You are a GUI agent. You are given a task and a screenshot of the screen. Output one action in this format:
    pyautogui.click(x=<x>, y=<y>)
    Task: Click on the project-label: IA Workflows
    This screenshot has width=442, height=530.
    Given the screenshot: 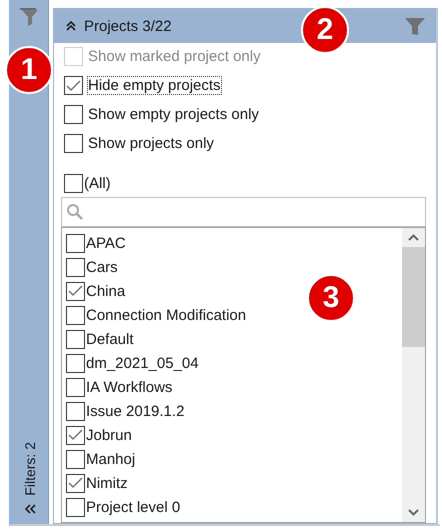 What is the action you would take?
    pyautogui.click(x=129, y=387)
    